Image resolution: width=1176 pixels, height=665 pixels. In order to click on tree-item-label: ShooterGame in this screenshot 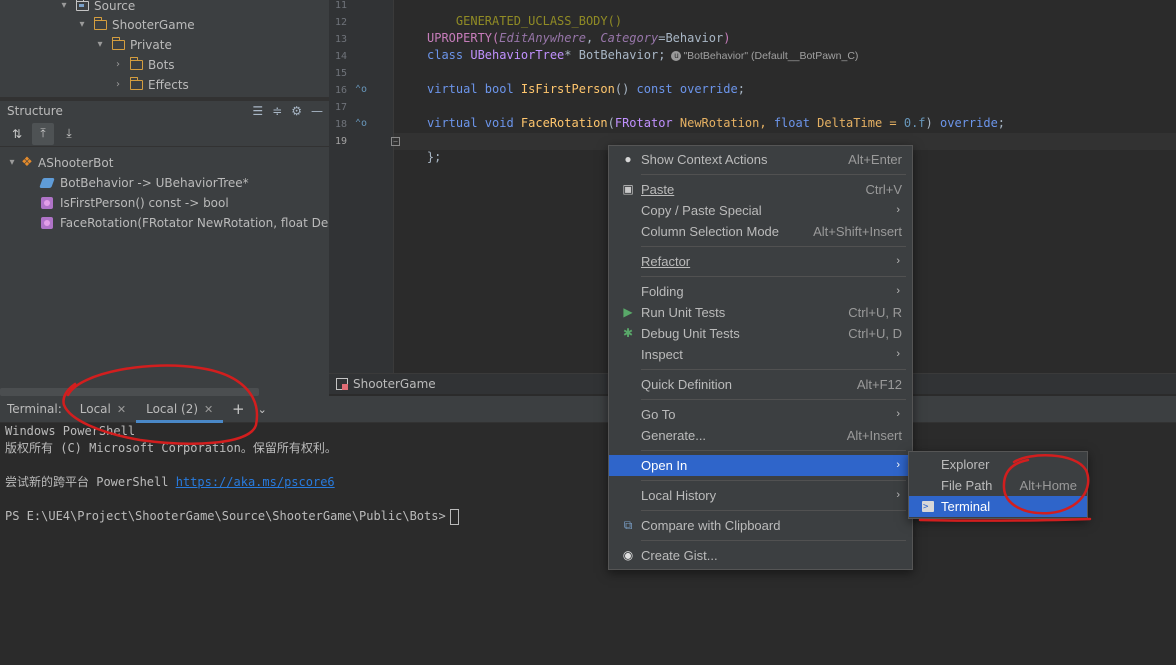, I will do `click(153, 25)`.